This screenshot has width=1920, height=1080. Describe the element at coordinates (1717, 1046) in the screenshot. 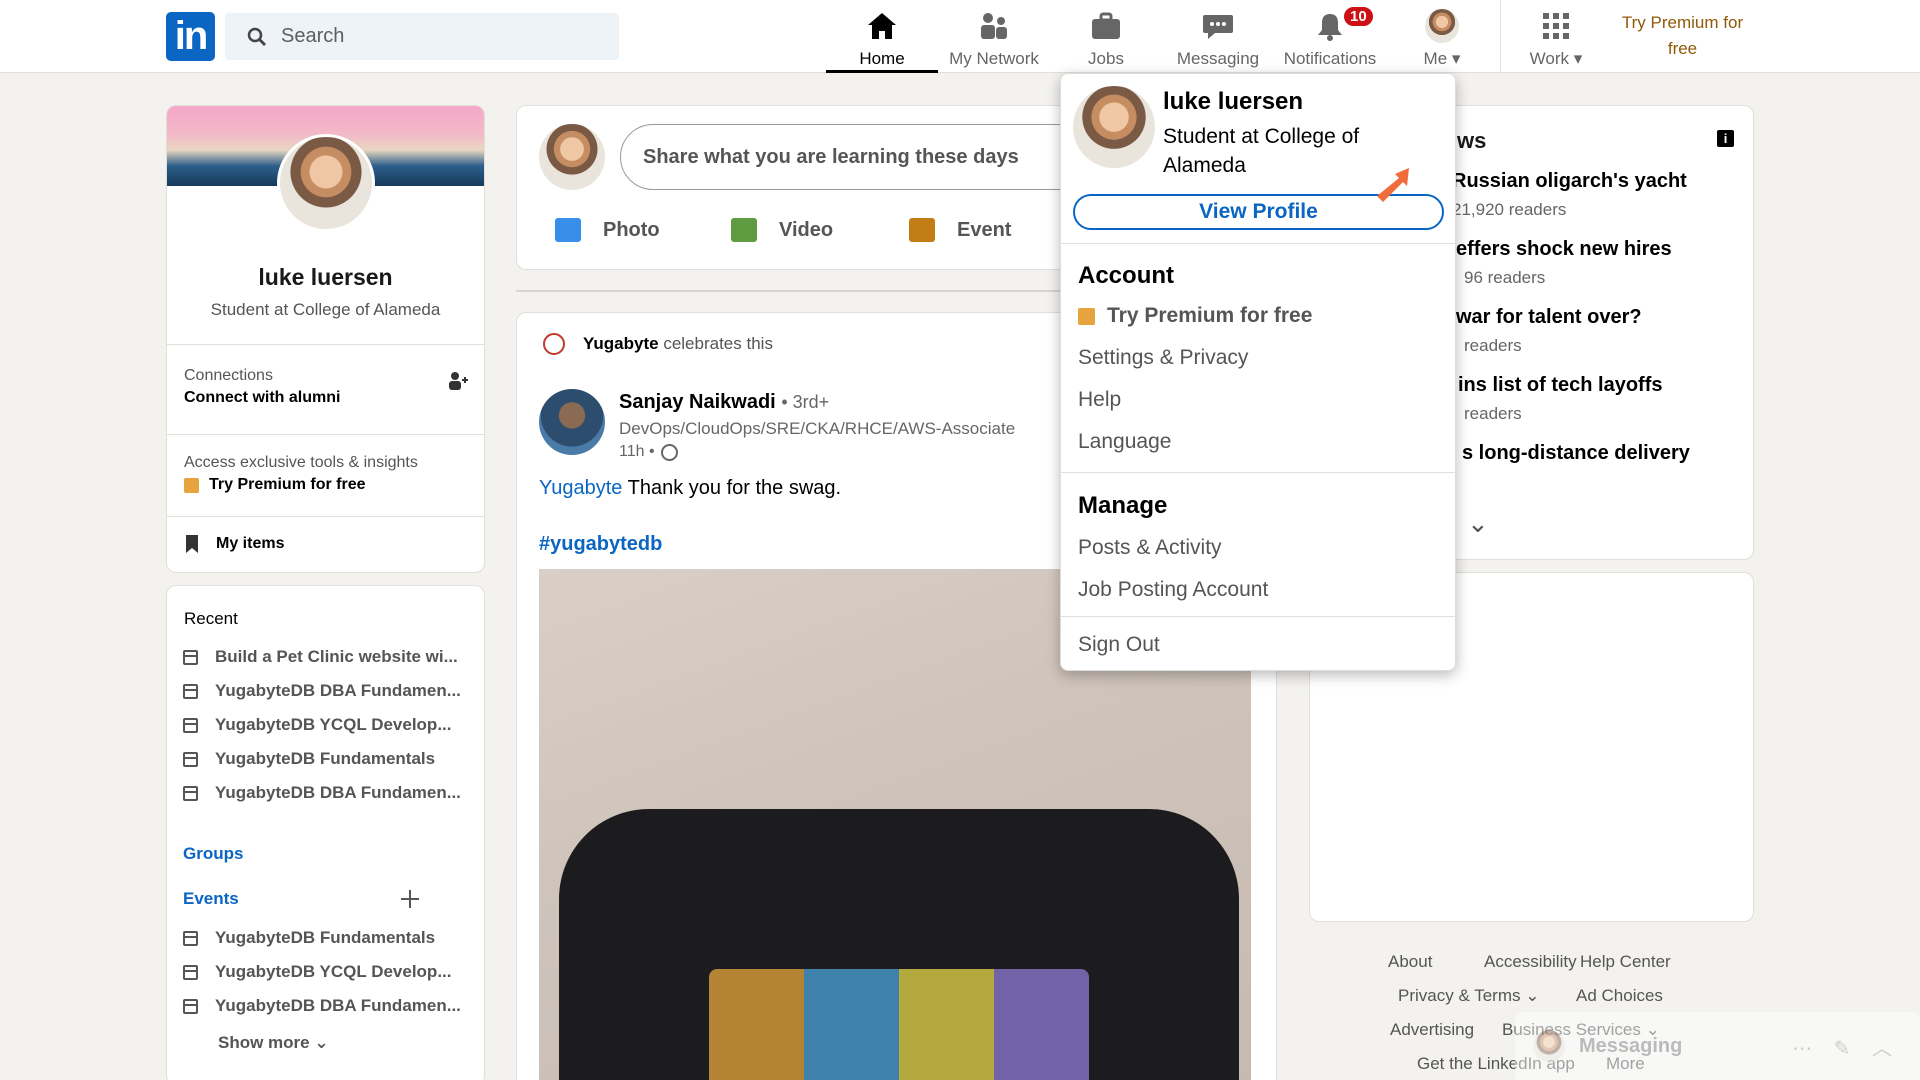

I see `messaging-dock: Messaging ⋯ ✎ ︿` at that location.